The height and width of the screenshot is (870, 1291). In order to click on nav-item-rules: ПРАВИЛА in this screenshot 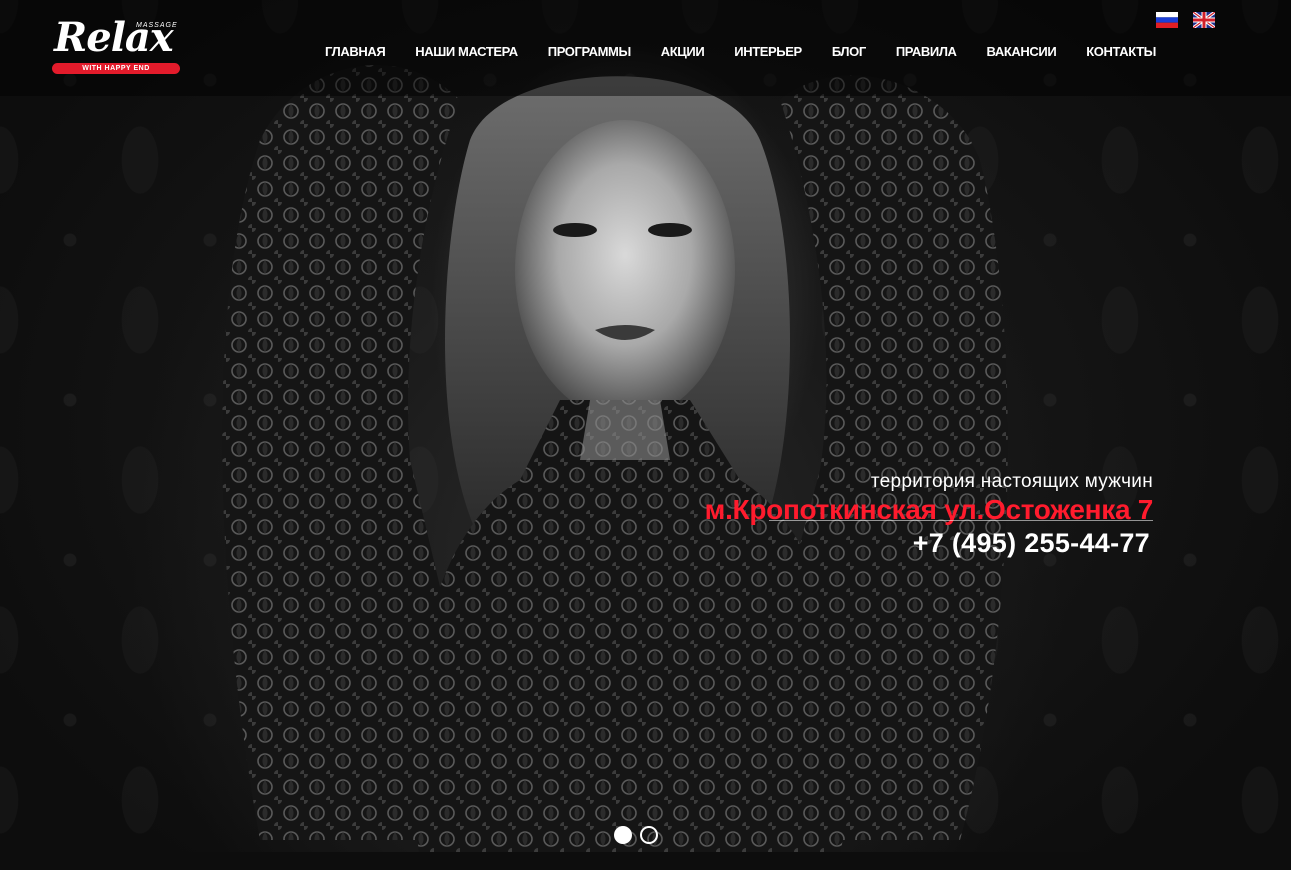, I will do `click(926, 52)`.